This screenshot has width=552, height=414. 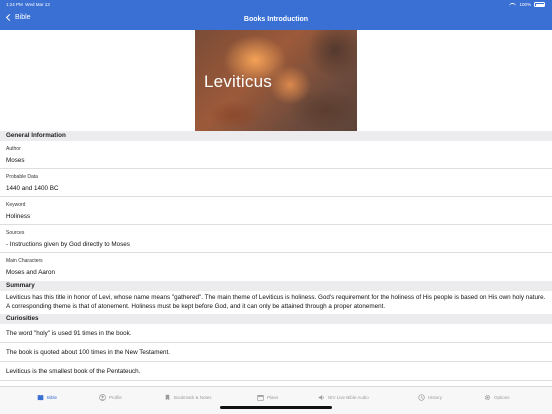 What do you see at coordinates (37, 4) in the screenshot?
I see `status-date: Wed Mar 13` at bounding box center [37, 4].